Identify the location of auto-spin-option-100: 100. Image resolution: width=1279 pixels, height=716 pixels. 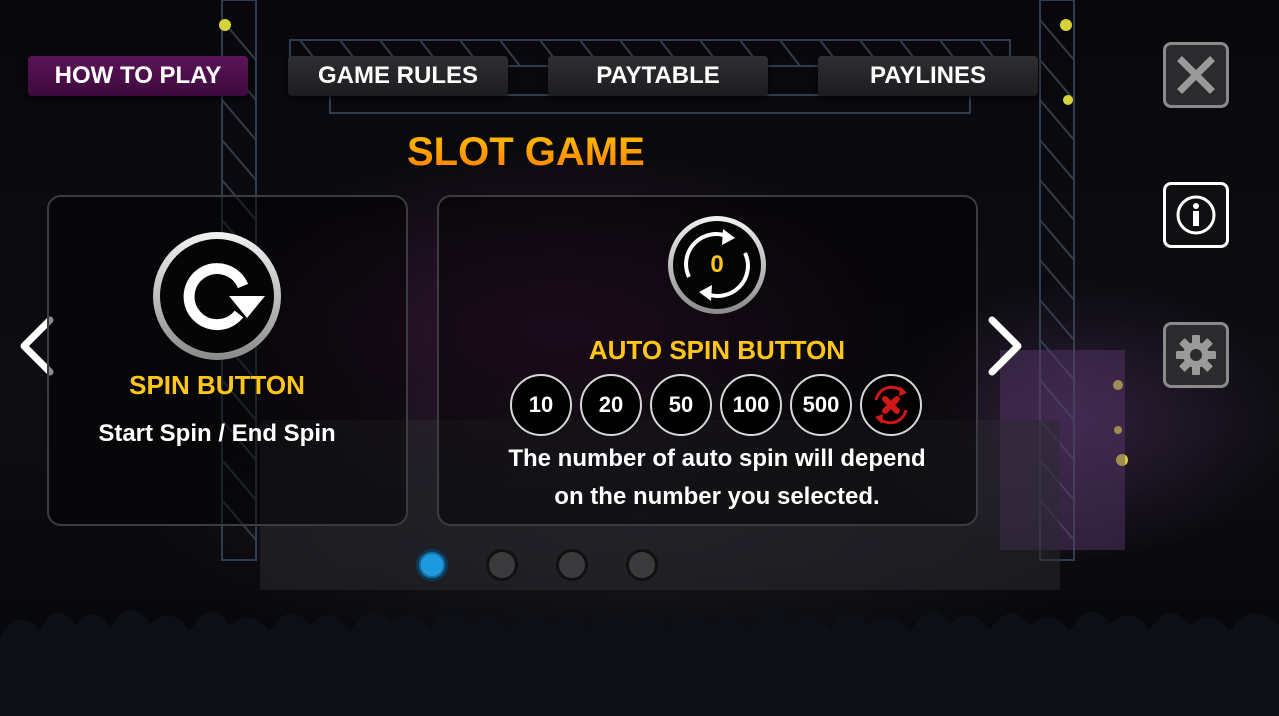
(751, 405).